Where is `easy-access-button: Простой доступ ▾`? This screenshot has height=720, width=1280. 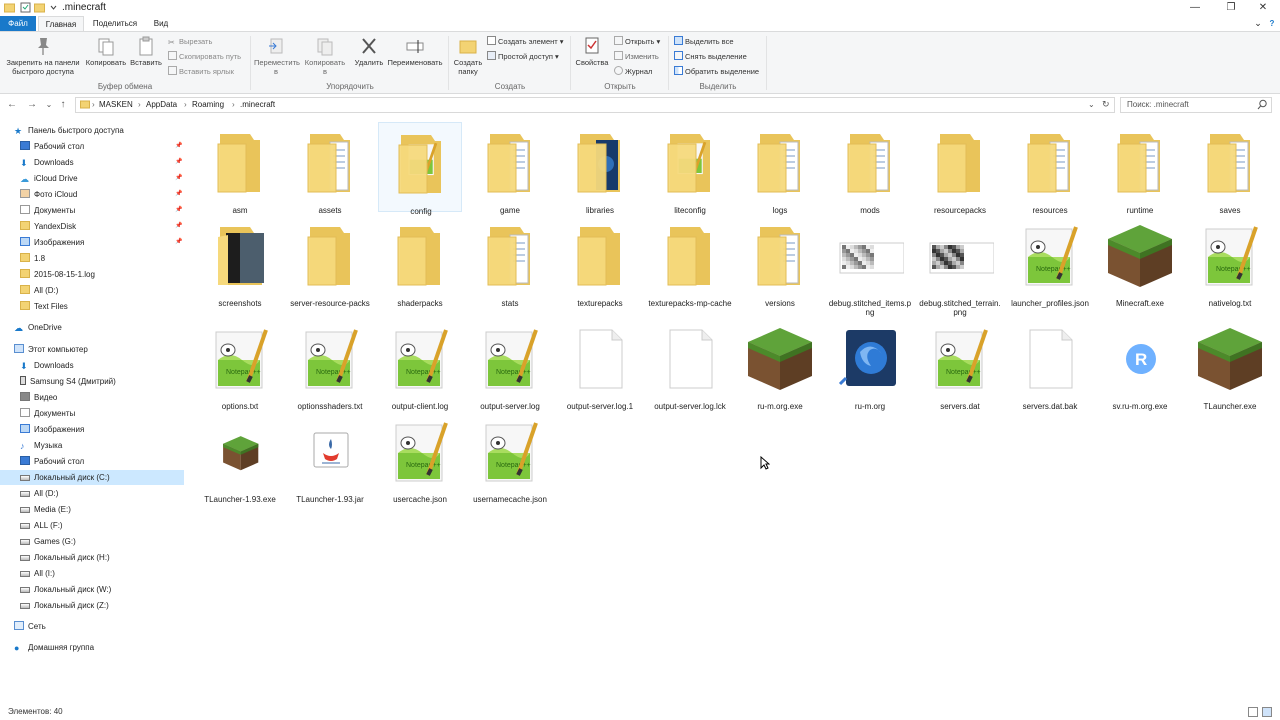 easy-access-button: Простой доступ ▾ is located at coordinates (523, 56).